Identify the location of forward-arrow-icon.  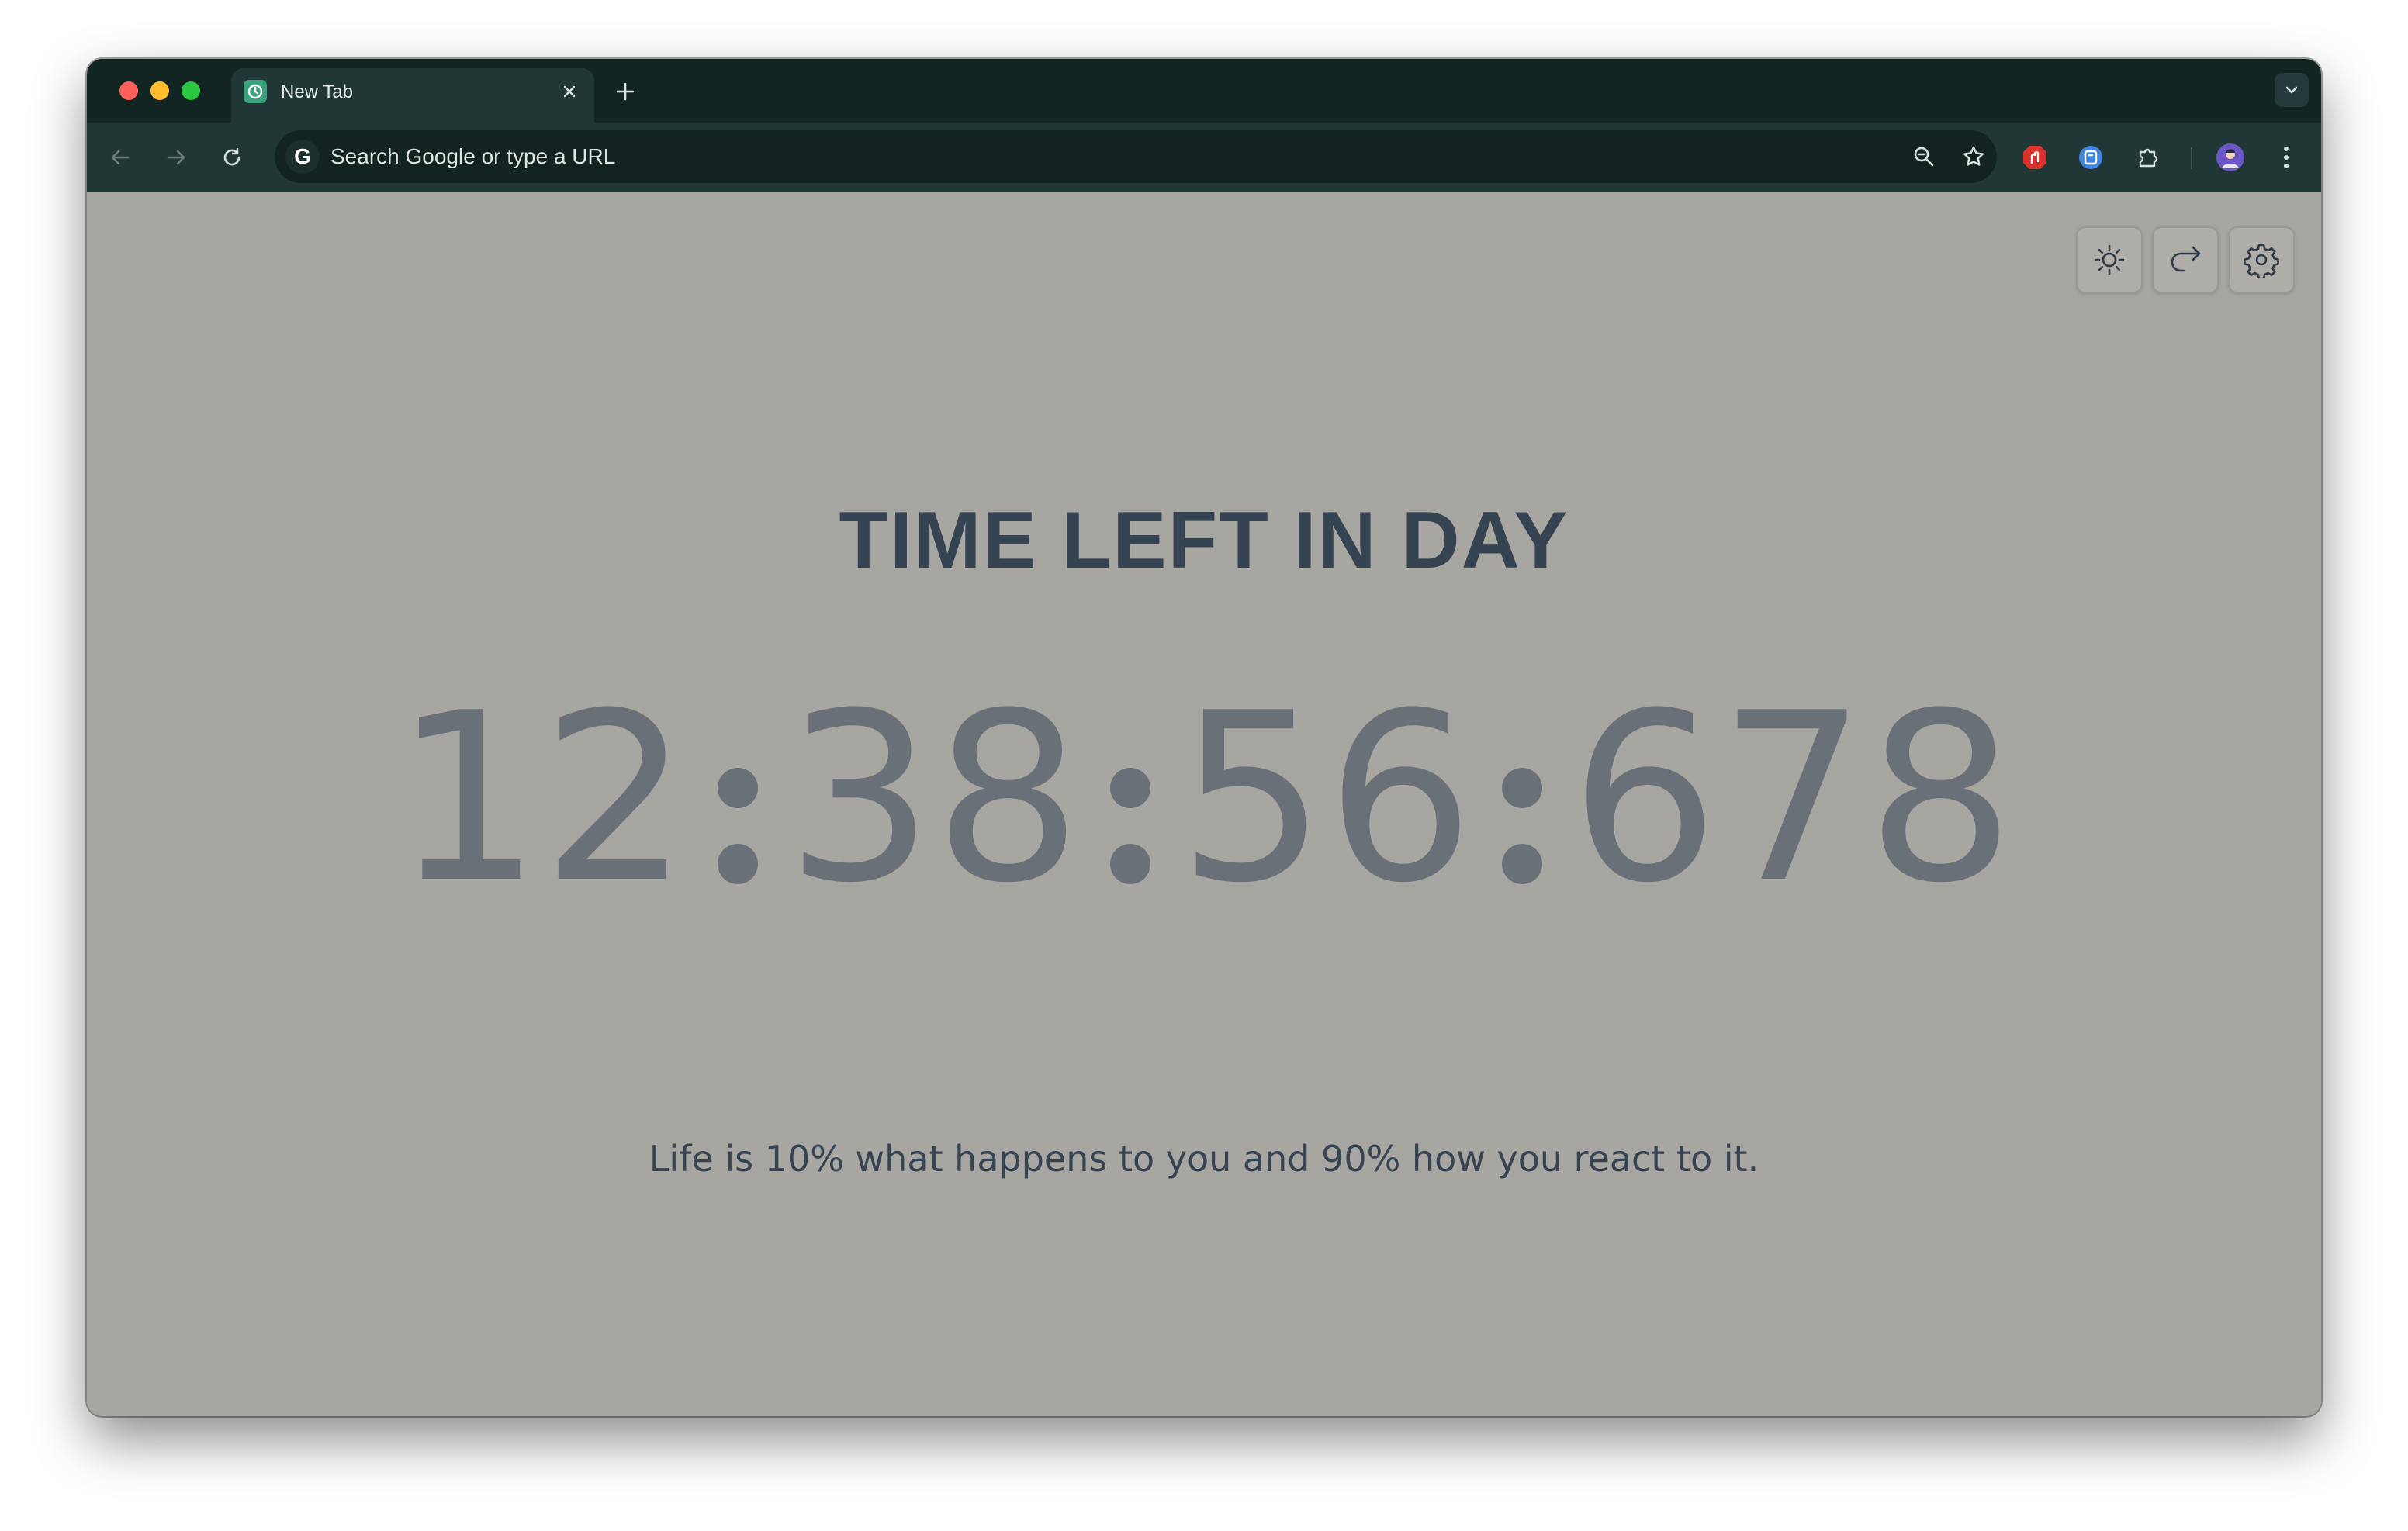
(176, 157).